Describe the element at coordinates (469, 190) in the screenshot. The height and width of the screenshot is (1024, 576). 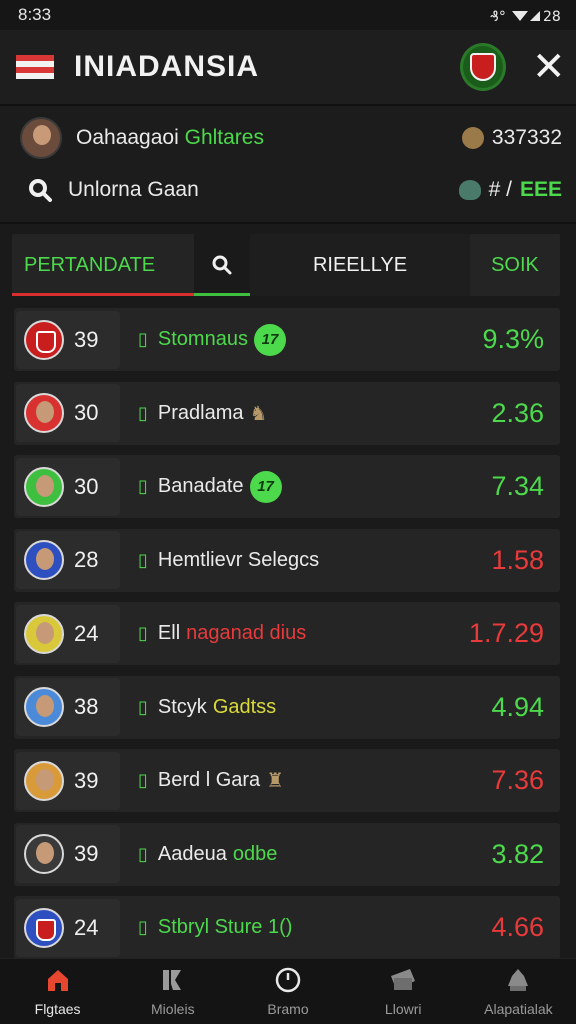
I see `heart-icon` at that location.